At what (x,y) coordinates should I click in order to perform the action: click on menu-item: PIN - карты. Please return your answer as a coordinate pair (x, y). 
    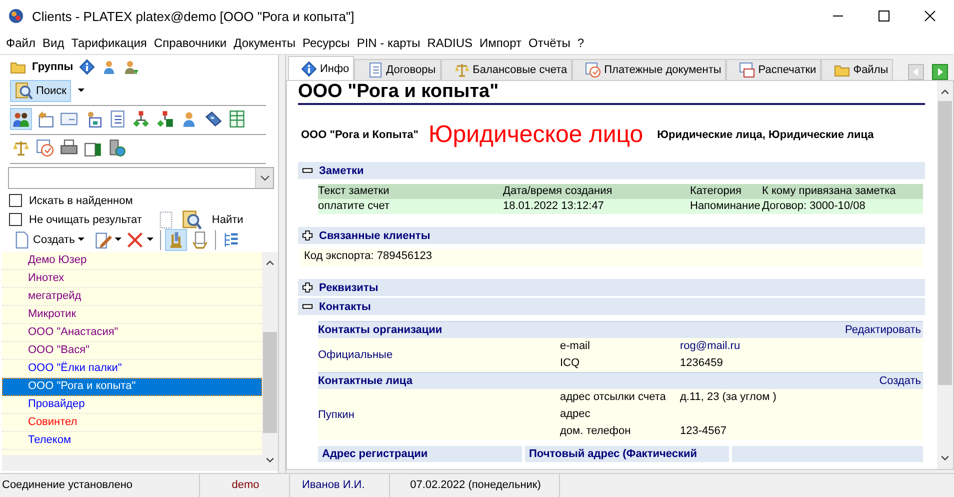
    Looking at the image, I should click on (388, 43).